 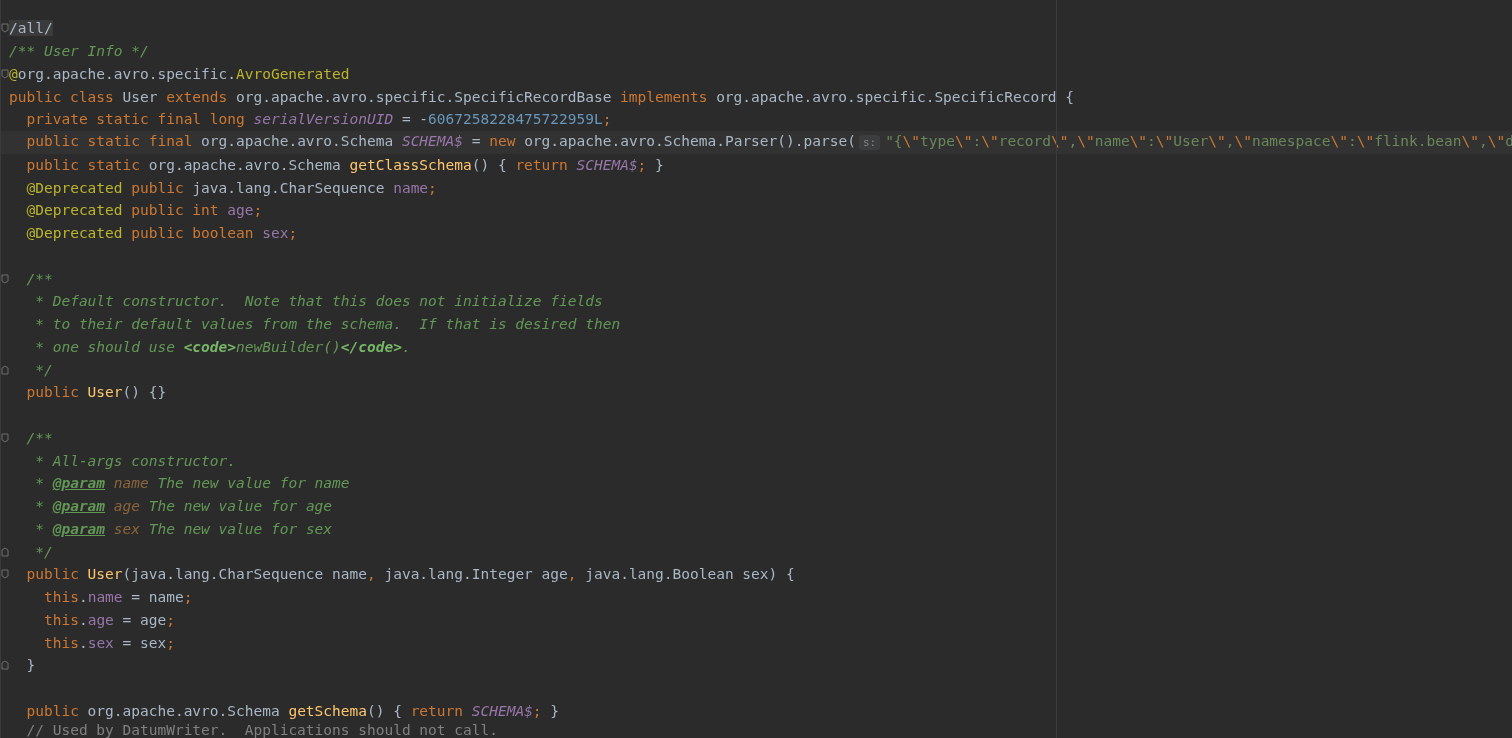 I want to click on code-line: @org.apache.avro.specific.AvroGenerated, so click(x=179, y=74).